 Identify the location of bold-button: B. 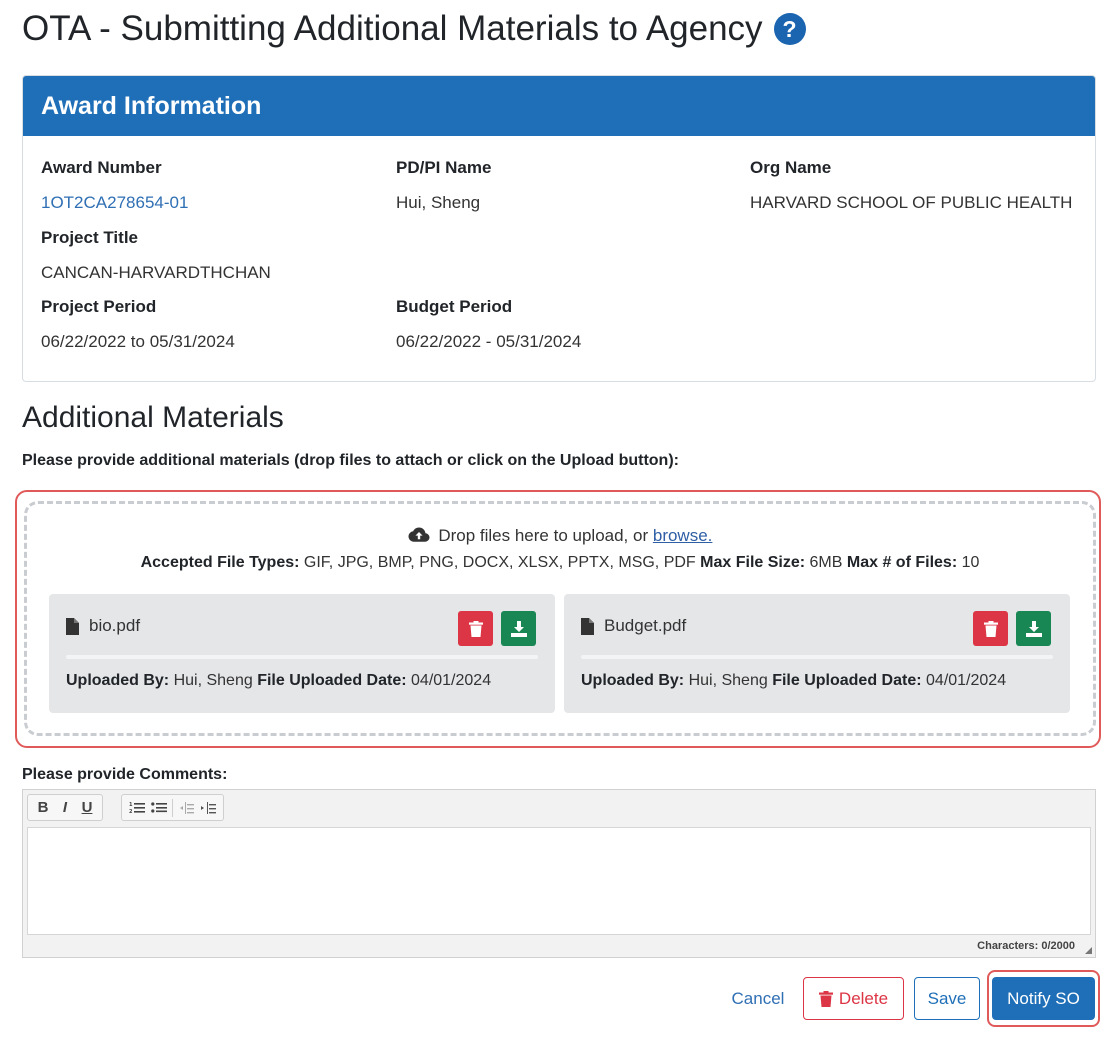
(43, 808).